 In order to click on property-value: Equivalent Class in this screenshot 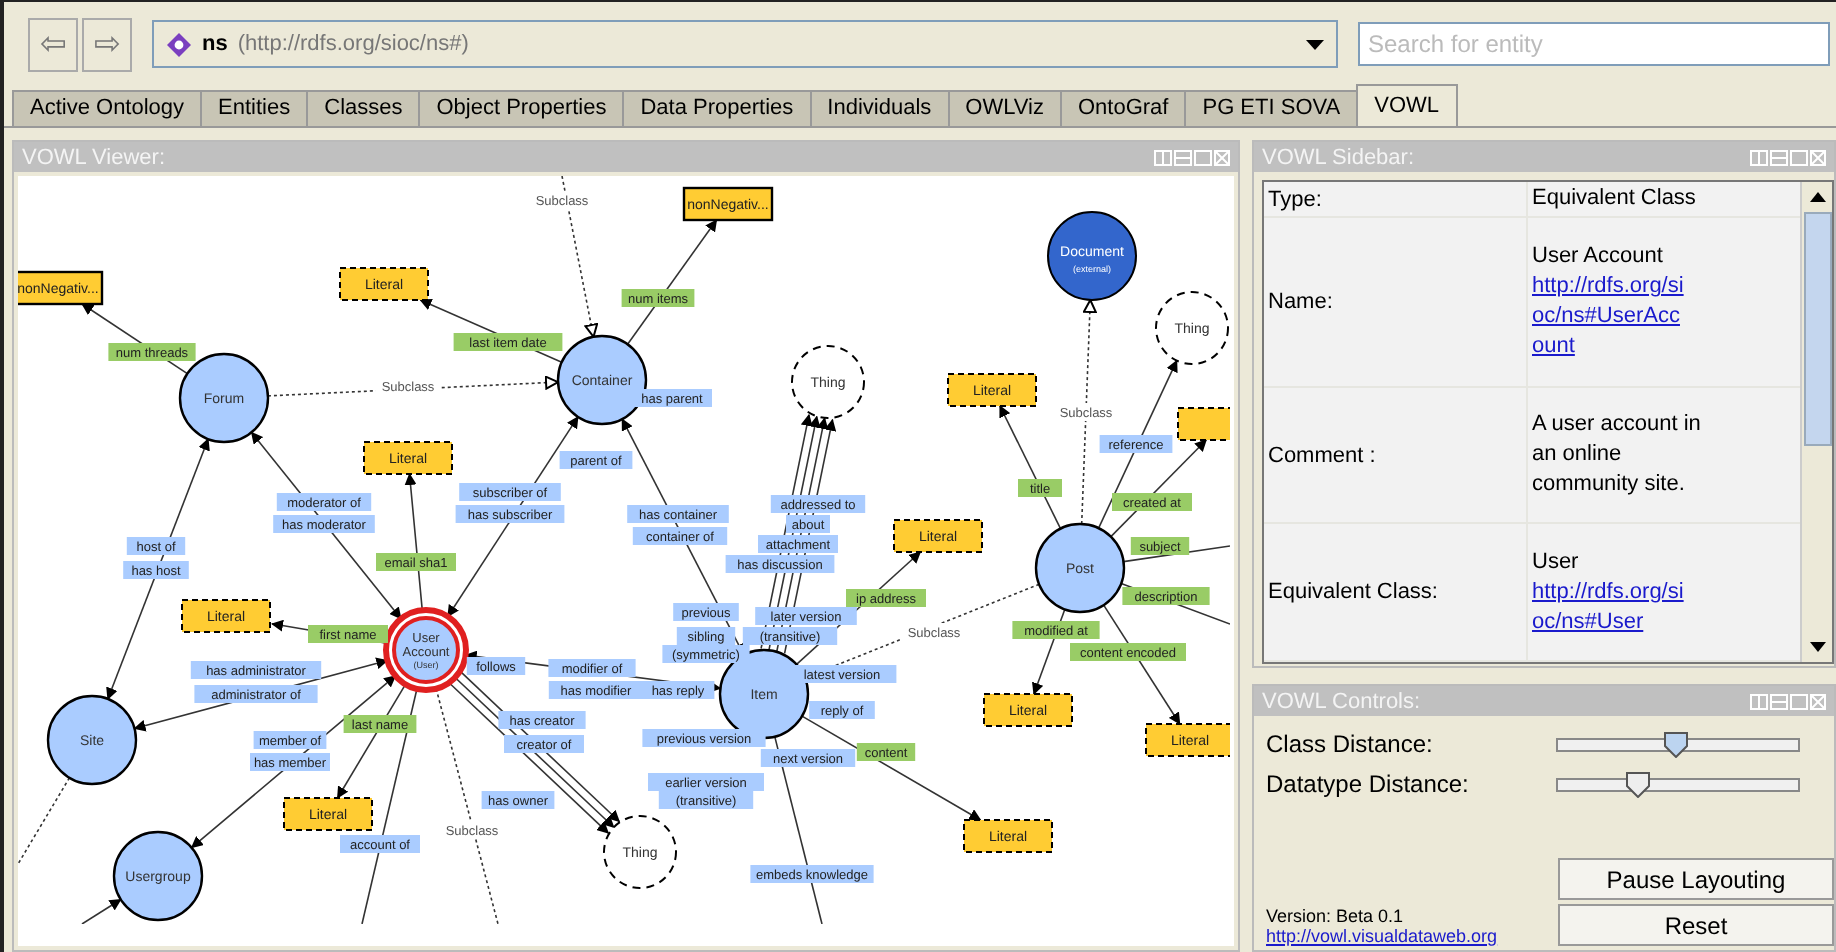, I will do `click(1615, 199)`.